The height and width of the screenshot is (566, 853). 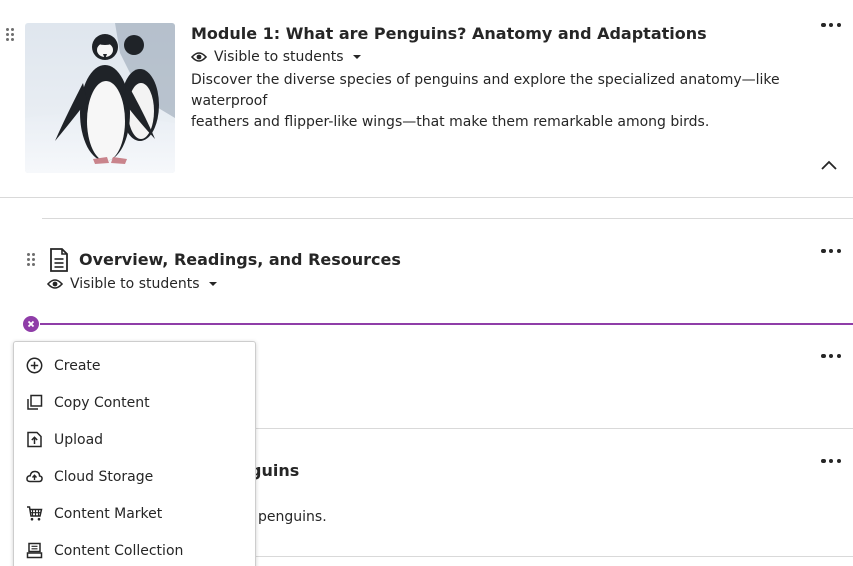 I want to click on menu-item-cloud-storage: Cloud Storage, so click(x=134, y=476).